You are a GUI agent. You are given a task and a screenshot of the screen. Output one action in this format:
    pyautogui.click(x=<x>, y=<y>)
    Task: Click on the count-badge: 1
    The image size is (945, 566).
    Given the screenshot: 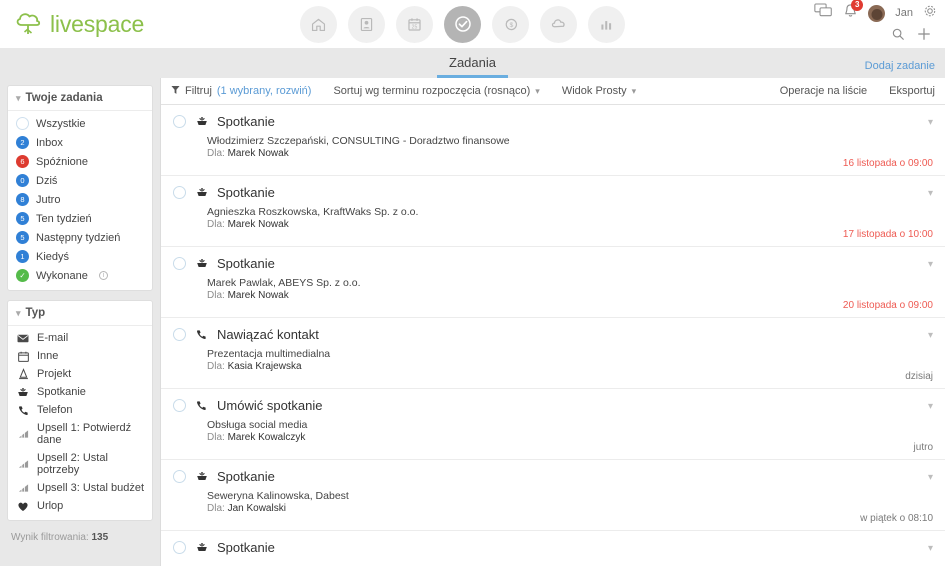 What is the action you would take?
    pyautogui.click(x=22, y=256)
    